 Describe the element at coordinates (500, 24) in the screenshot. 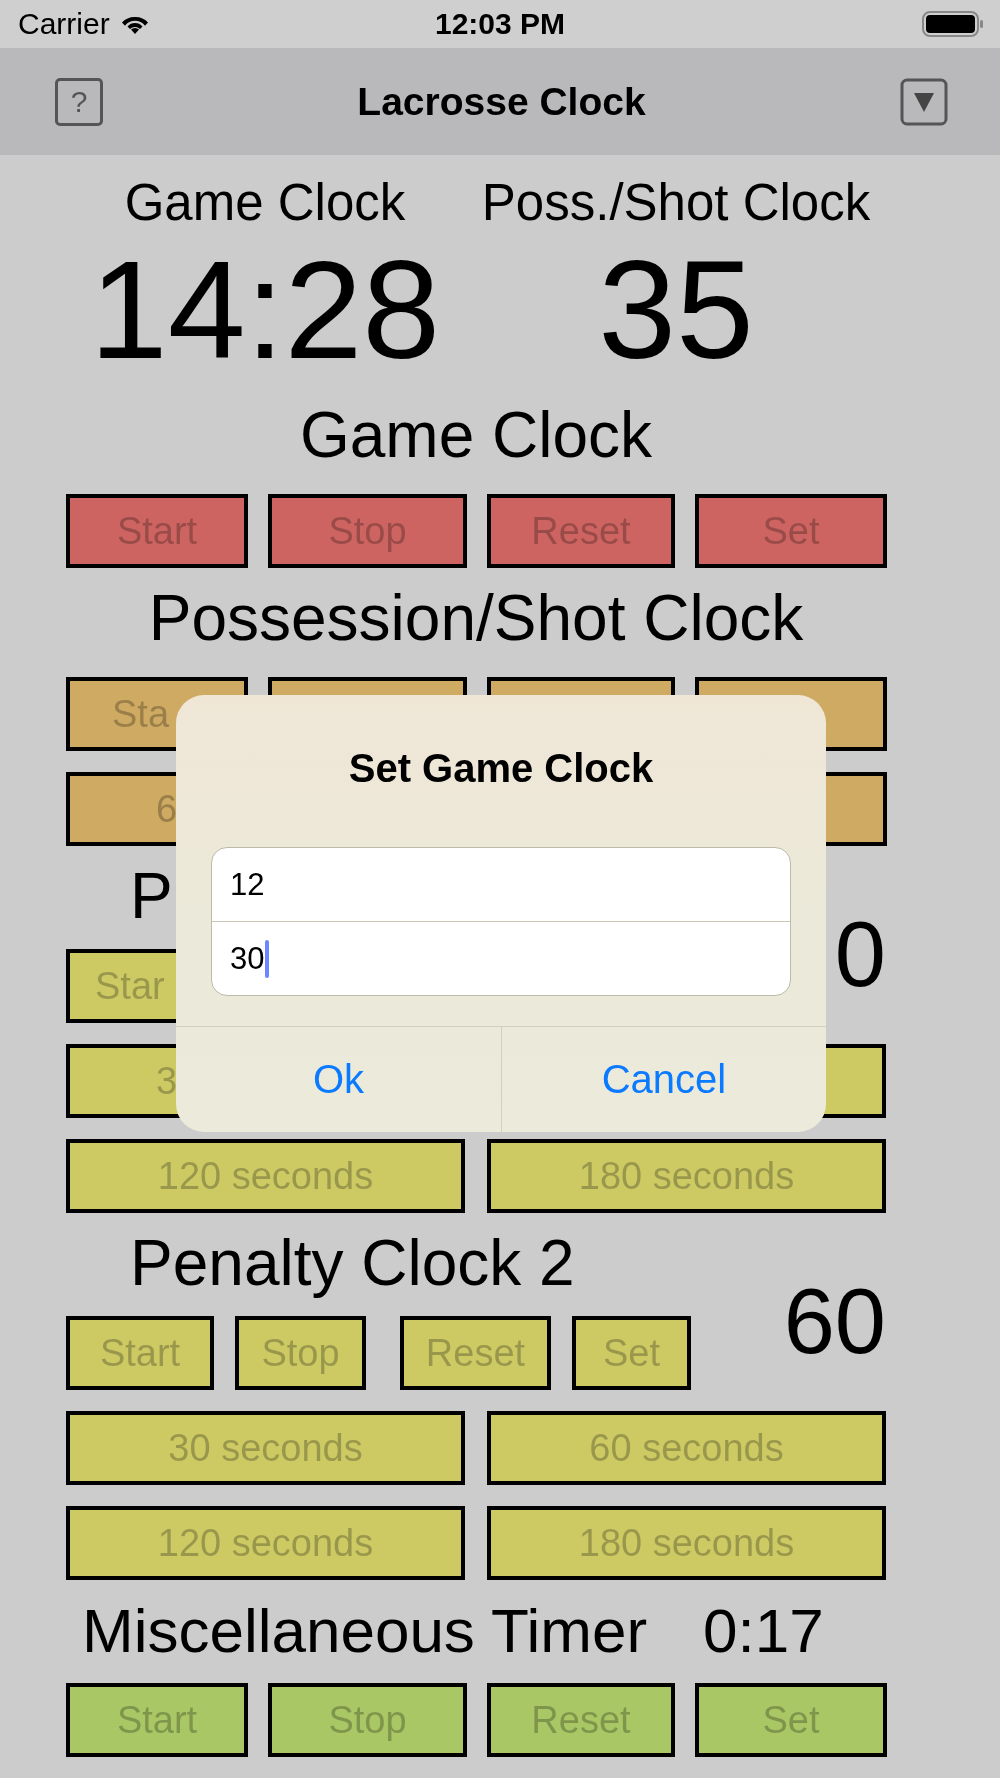

I see `status-time: 12:03 PM` at that location.